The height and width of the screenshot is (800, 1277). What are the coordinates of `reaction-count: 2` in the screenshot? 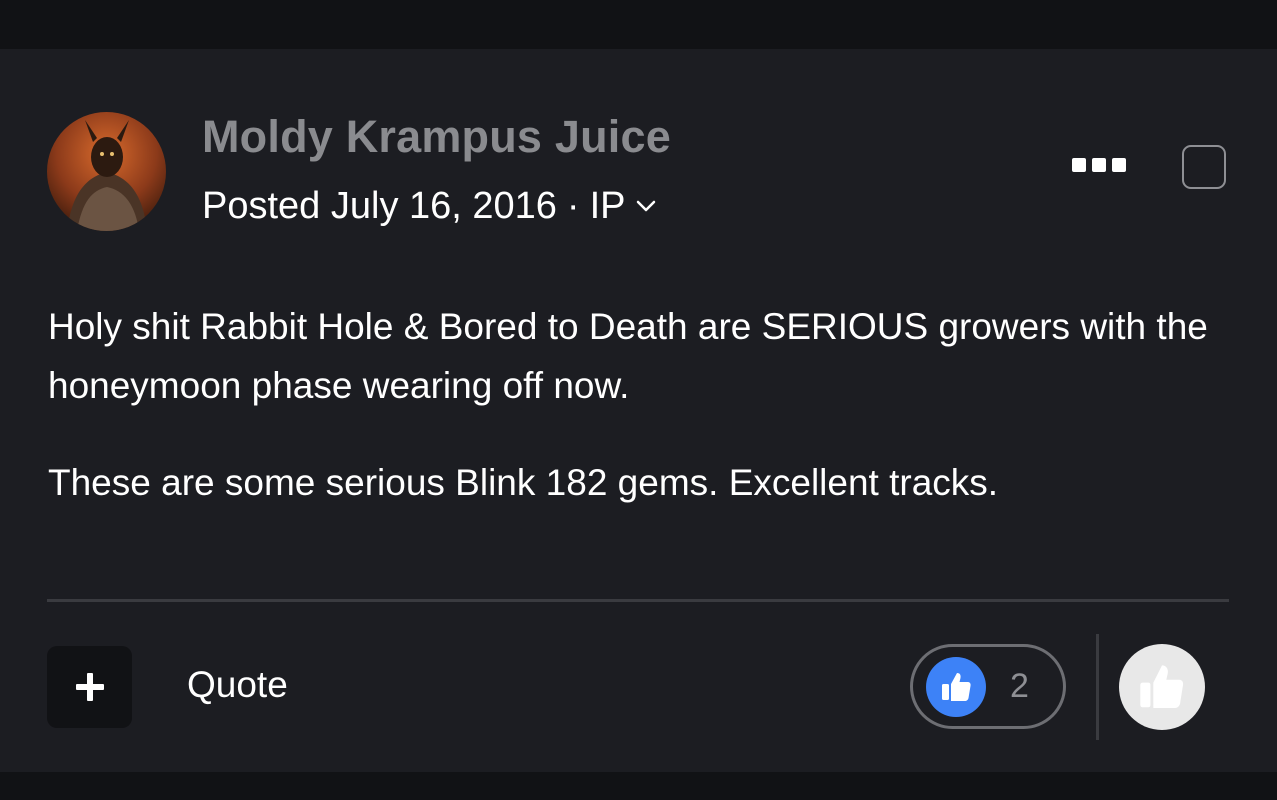 It's located at (1019, 686).